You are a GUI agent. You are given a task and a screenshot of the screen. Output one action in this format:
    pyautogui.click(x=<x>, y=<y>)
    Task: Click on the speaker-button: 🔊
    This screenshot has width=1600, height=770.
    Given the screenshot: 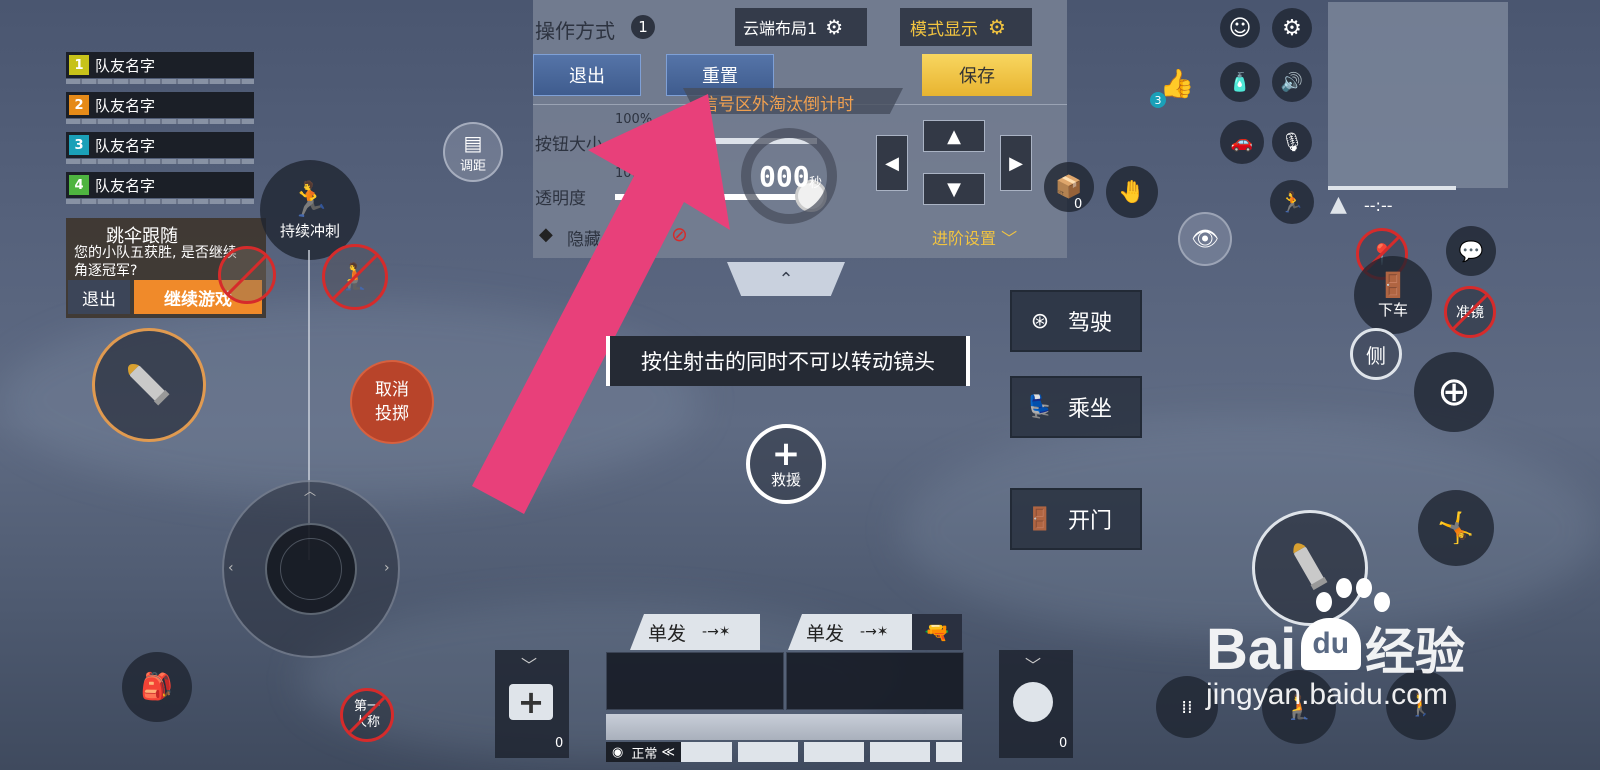 What is the action you would take?
    pyautogui.click(x=1292, y=82)
    